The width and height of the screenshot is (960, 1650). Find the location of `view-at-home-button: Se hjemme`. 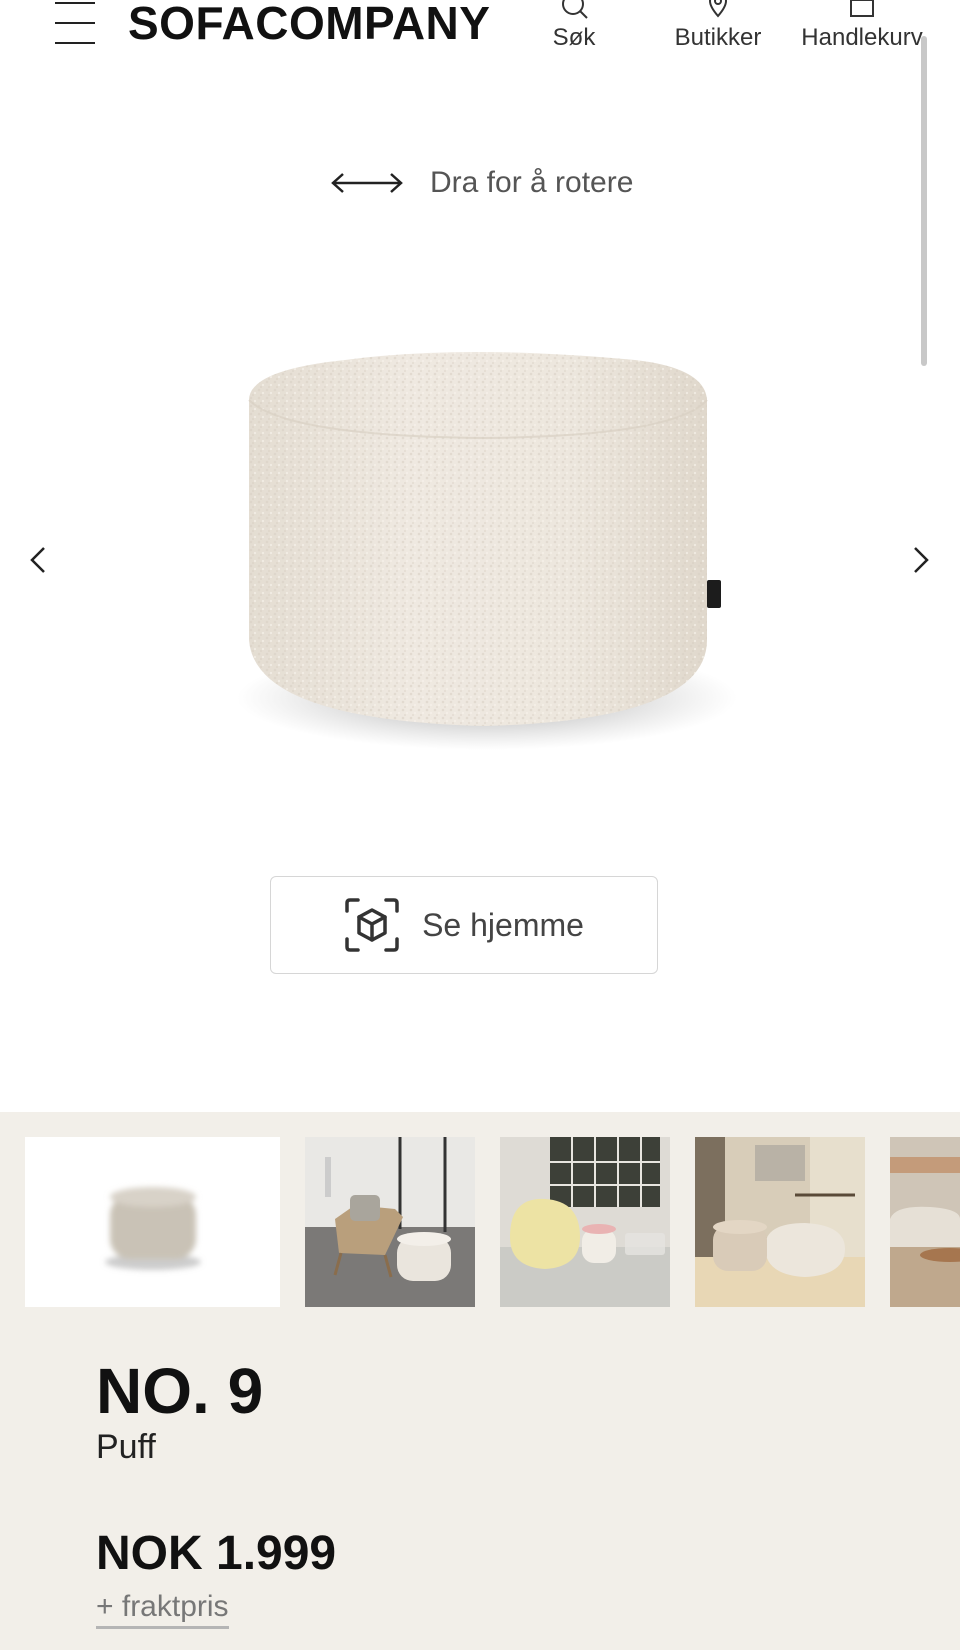

view-at-home-button: Se hjemme is located at coordinates (464, 925).